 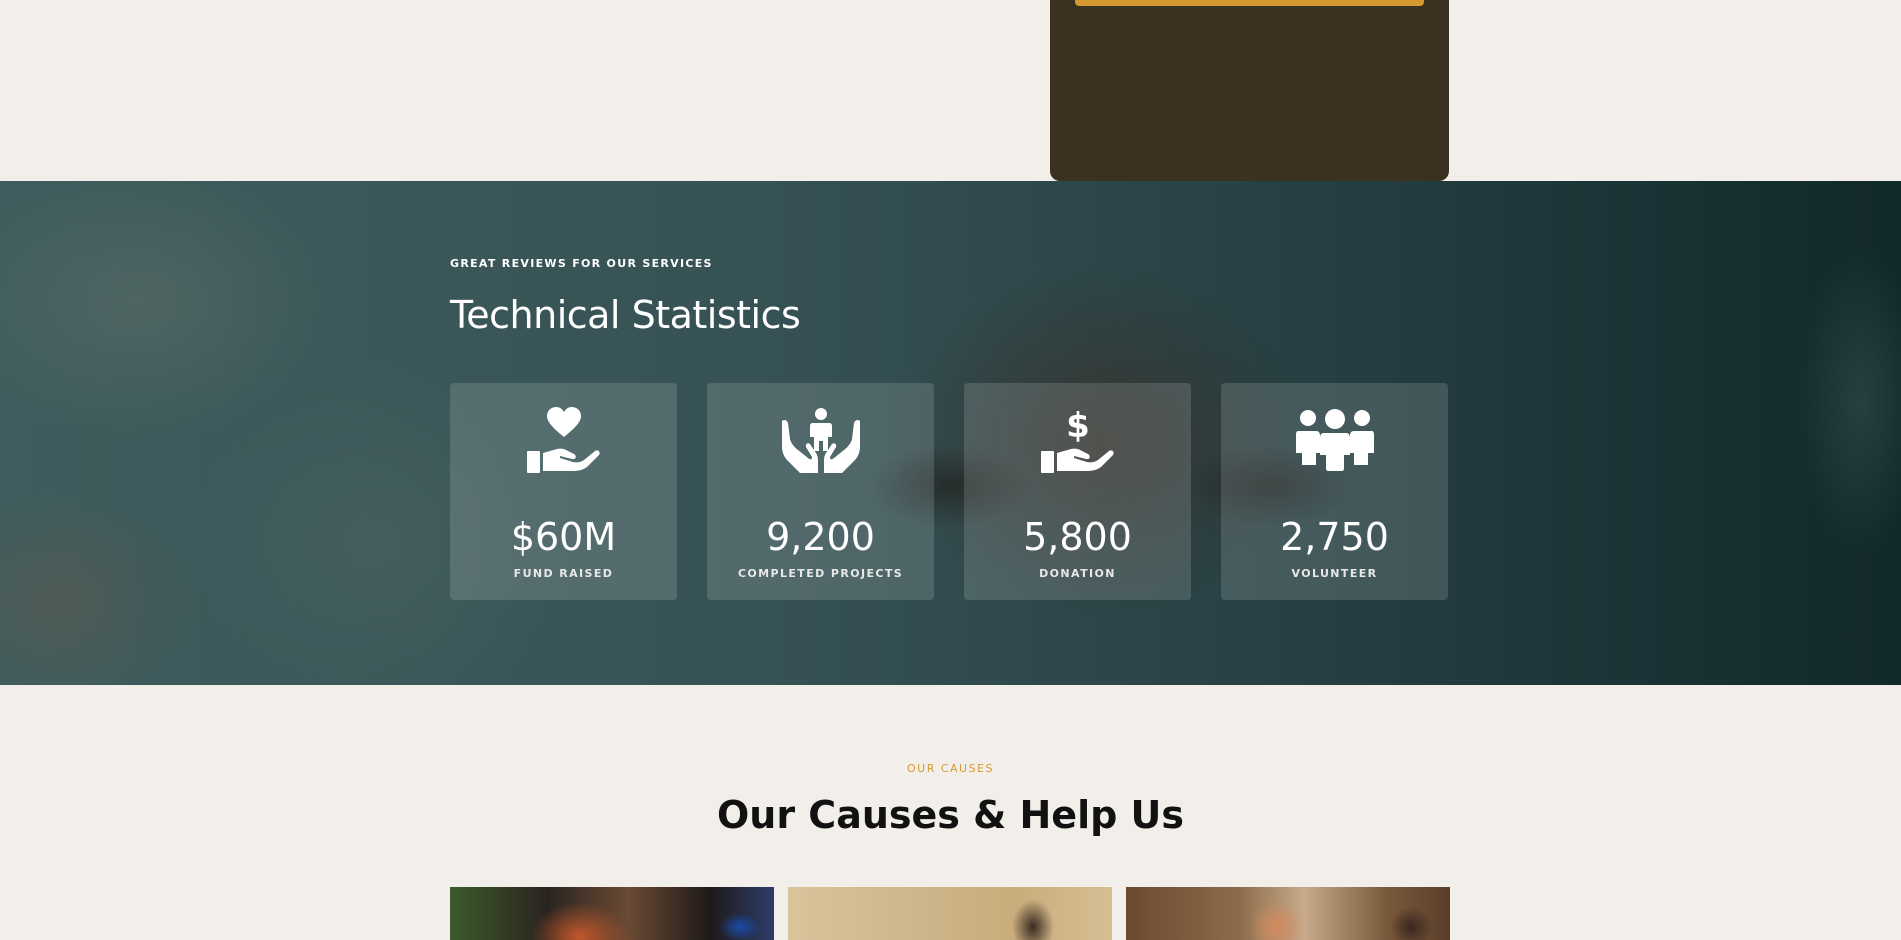 I want to click on stat-label: VOLUNTEER, so click(x=1334, y=573).